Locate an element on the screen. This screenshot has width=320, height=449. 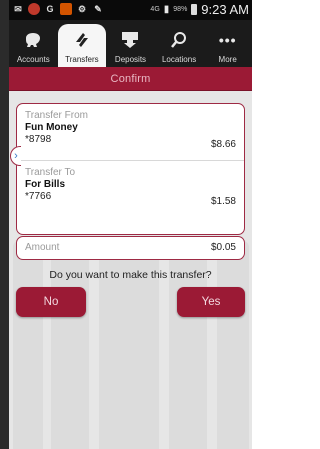
transfer-to-account: *7766 is located at coordinates (38, 196).